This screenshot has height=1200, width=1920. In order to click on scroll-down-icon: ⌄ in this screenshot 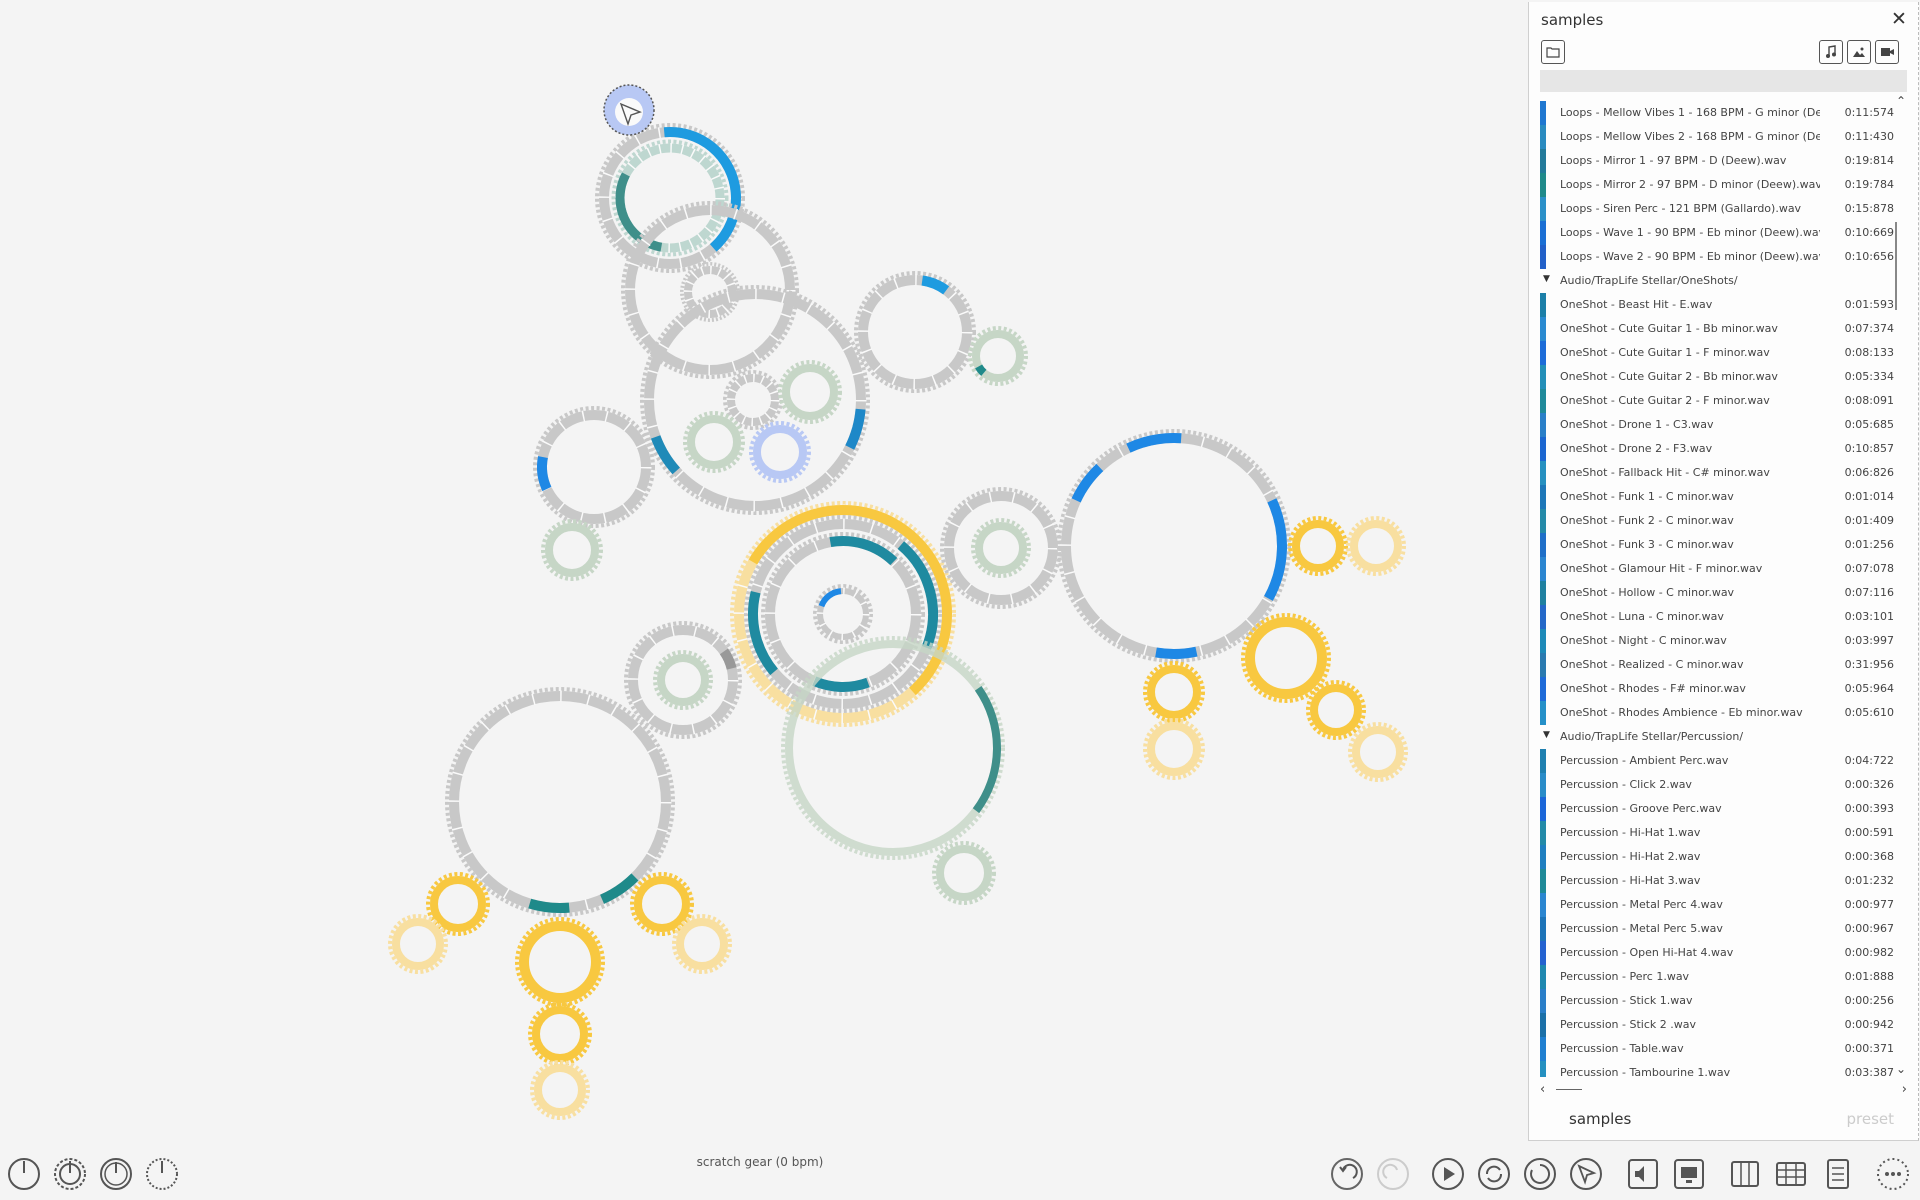, I will do `click(1901, 1069)`.